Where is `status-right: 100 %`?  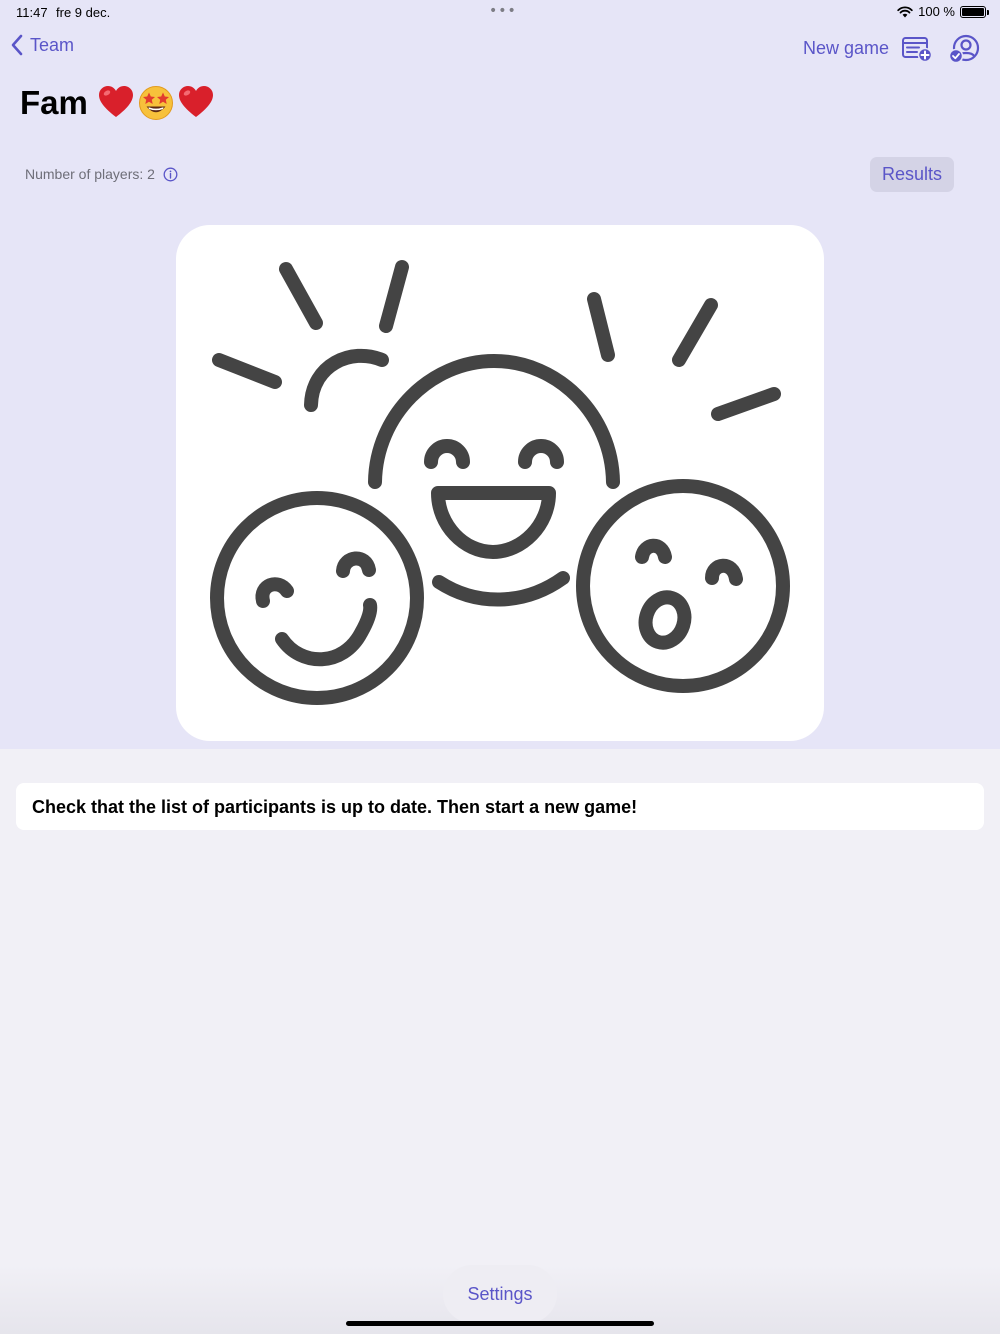 status-right: 100 % is located at coordinates (943, 11).